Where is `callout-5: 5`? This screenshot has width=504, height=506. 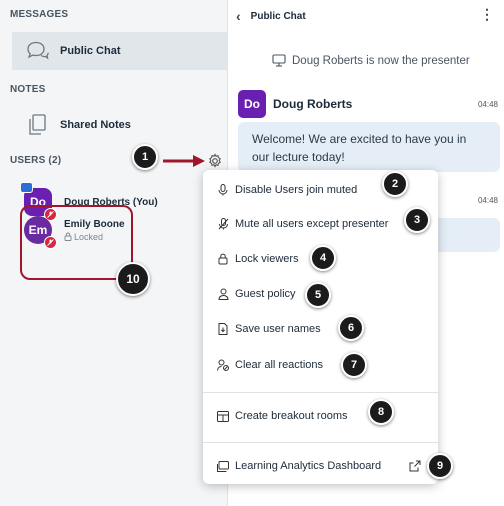 callout-5: 5 is located at coordinates (318, 295).